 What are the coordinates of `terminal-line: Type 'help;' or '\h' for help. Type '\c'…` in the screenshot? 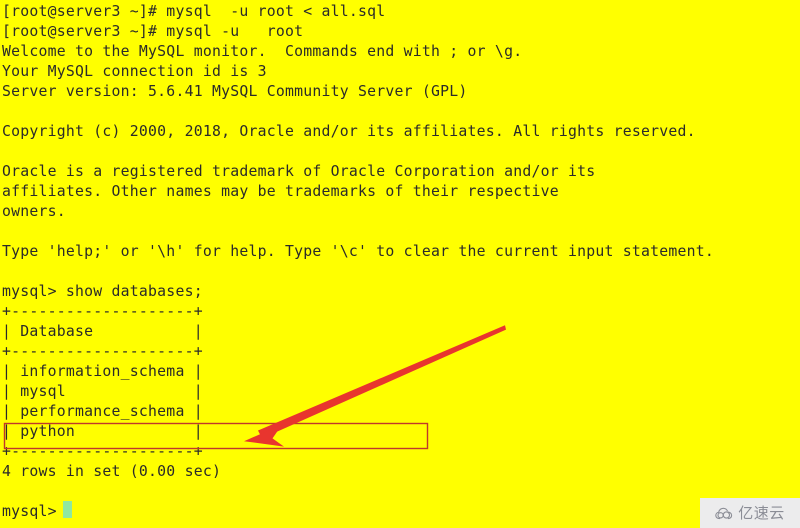 It's located at (358, 251).